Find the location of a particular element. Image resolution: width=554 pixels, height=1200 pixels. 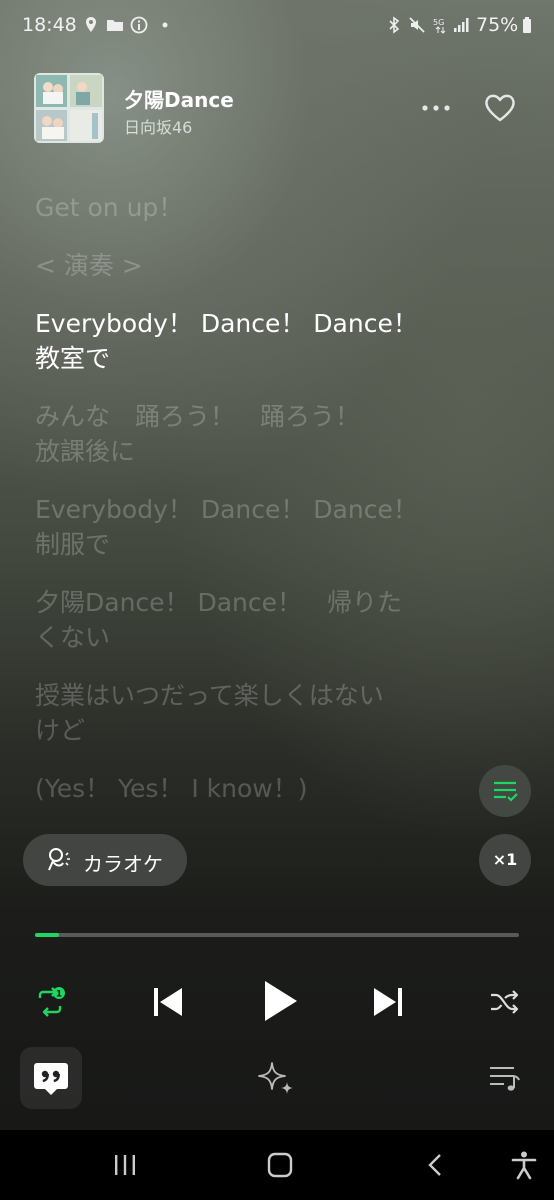

album-art-image is located at coordinates (69, 108).